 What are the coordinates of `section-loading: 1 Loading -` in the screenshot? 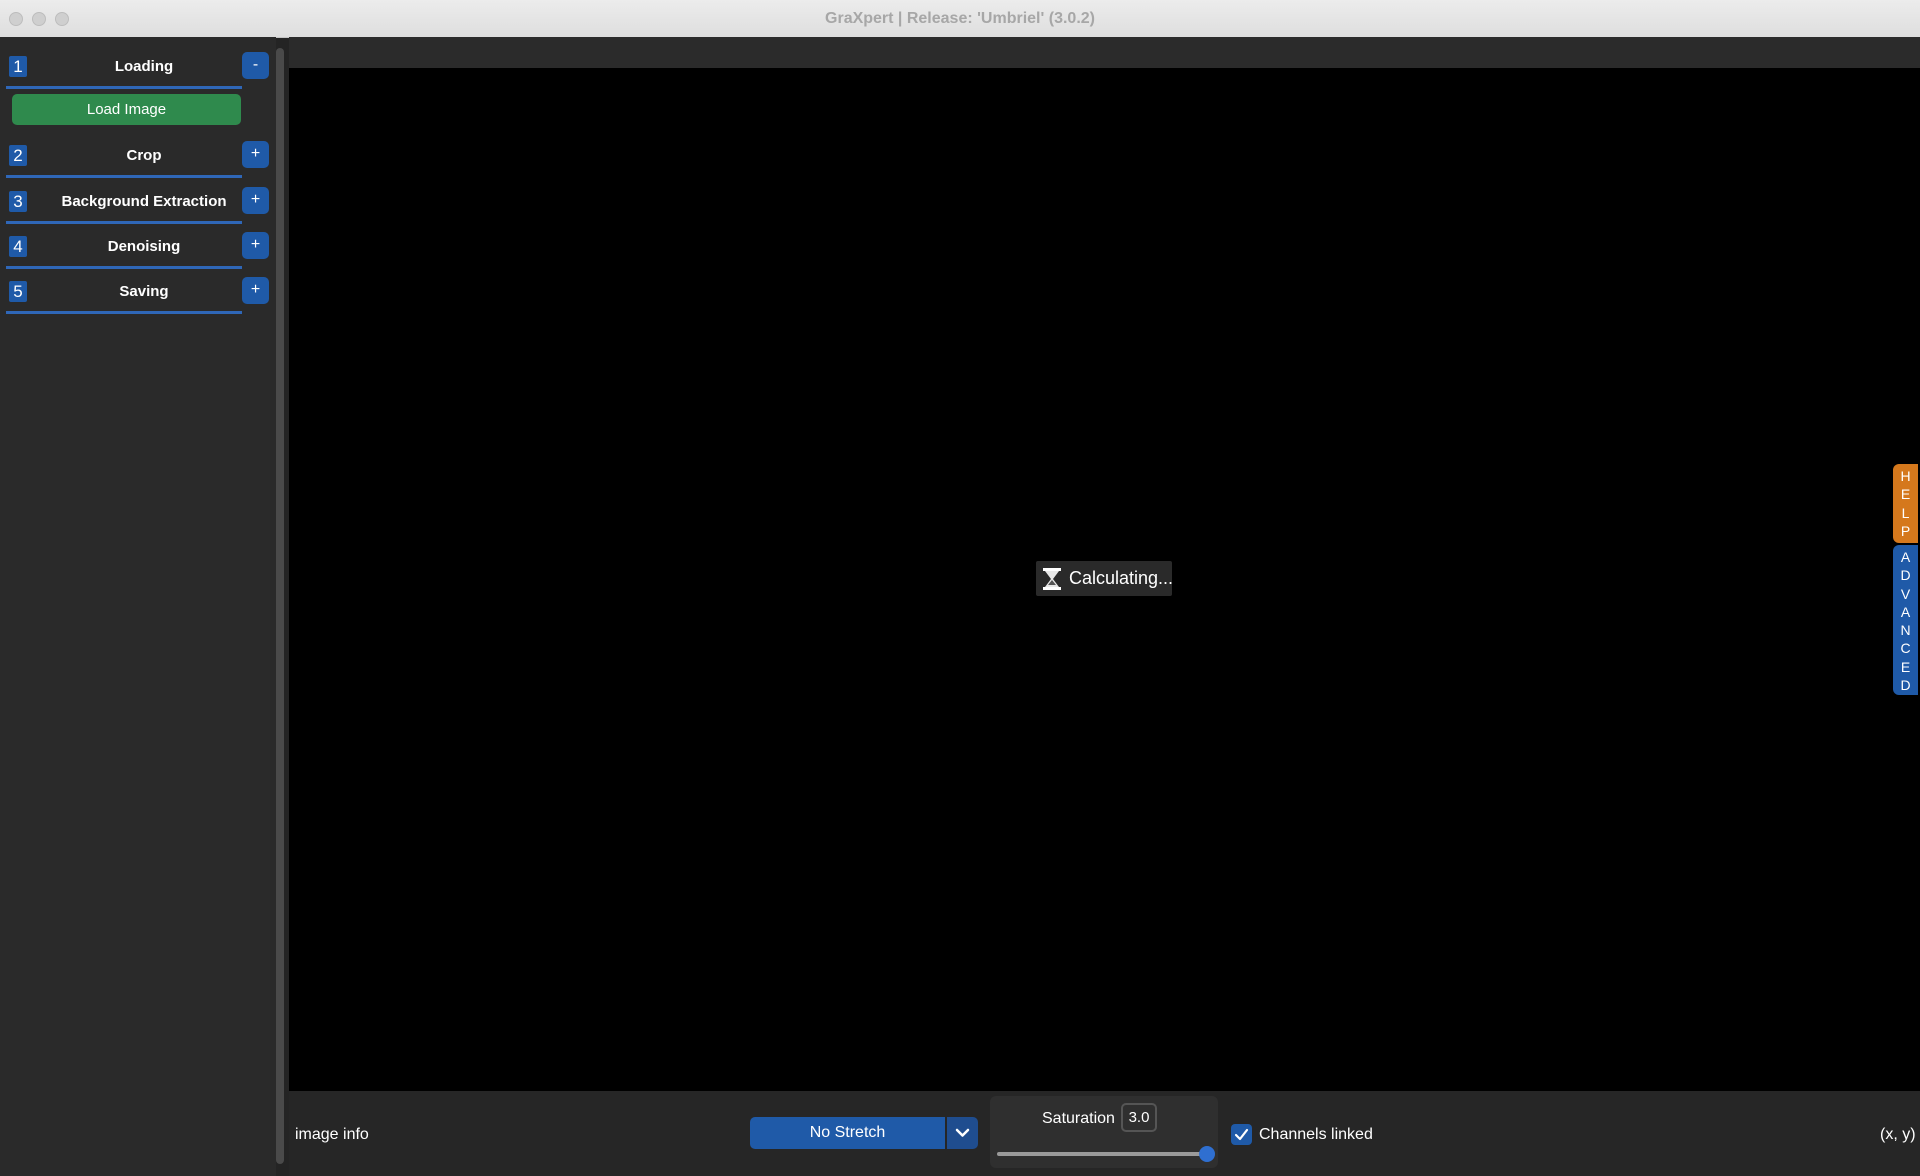 It's located at (138, 72).